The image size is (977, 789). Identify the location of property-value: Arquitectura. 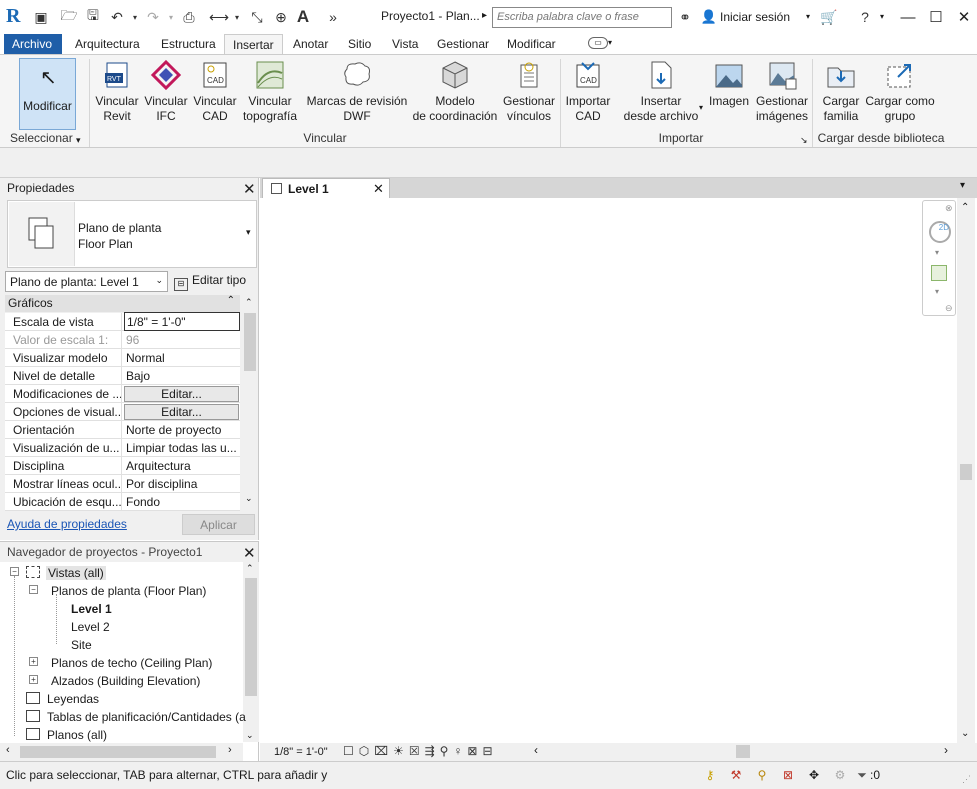
(182, 466).